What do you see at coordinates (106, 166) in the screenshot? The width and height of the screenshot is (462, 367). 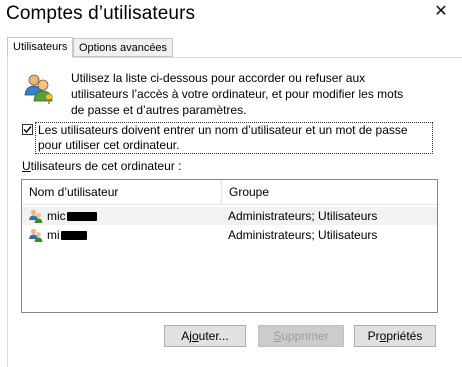 I see `users-list-label-rest: tilisateurs de cet ordinateur :` at bounding box center [106, 166].